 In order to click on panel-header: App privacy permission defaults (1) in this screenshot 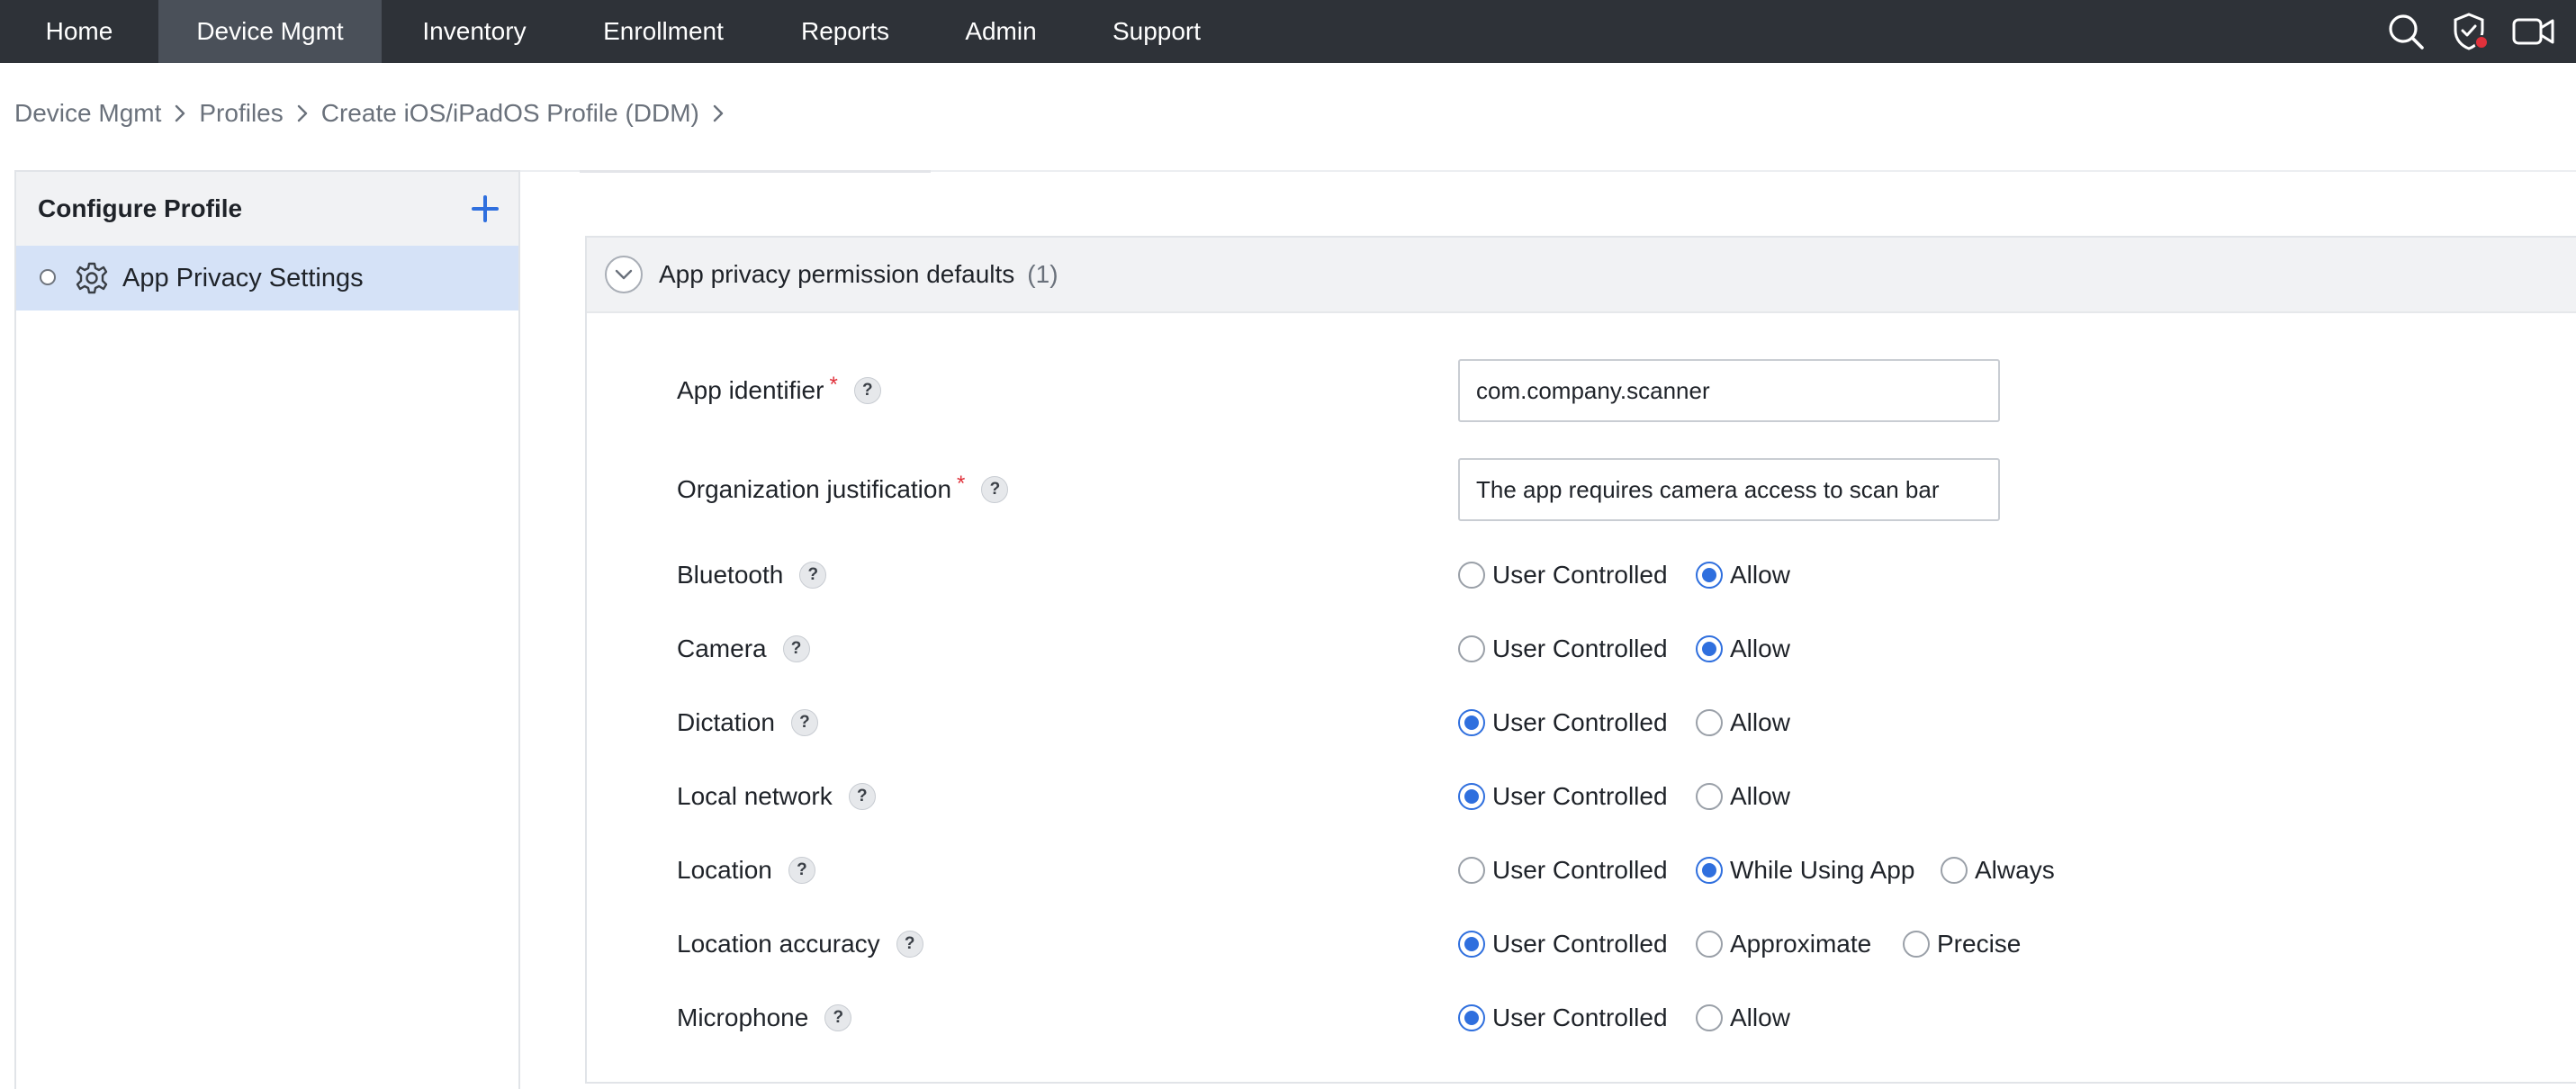, I will do `click(1581, 276)`.